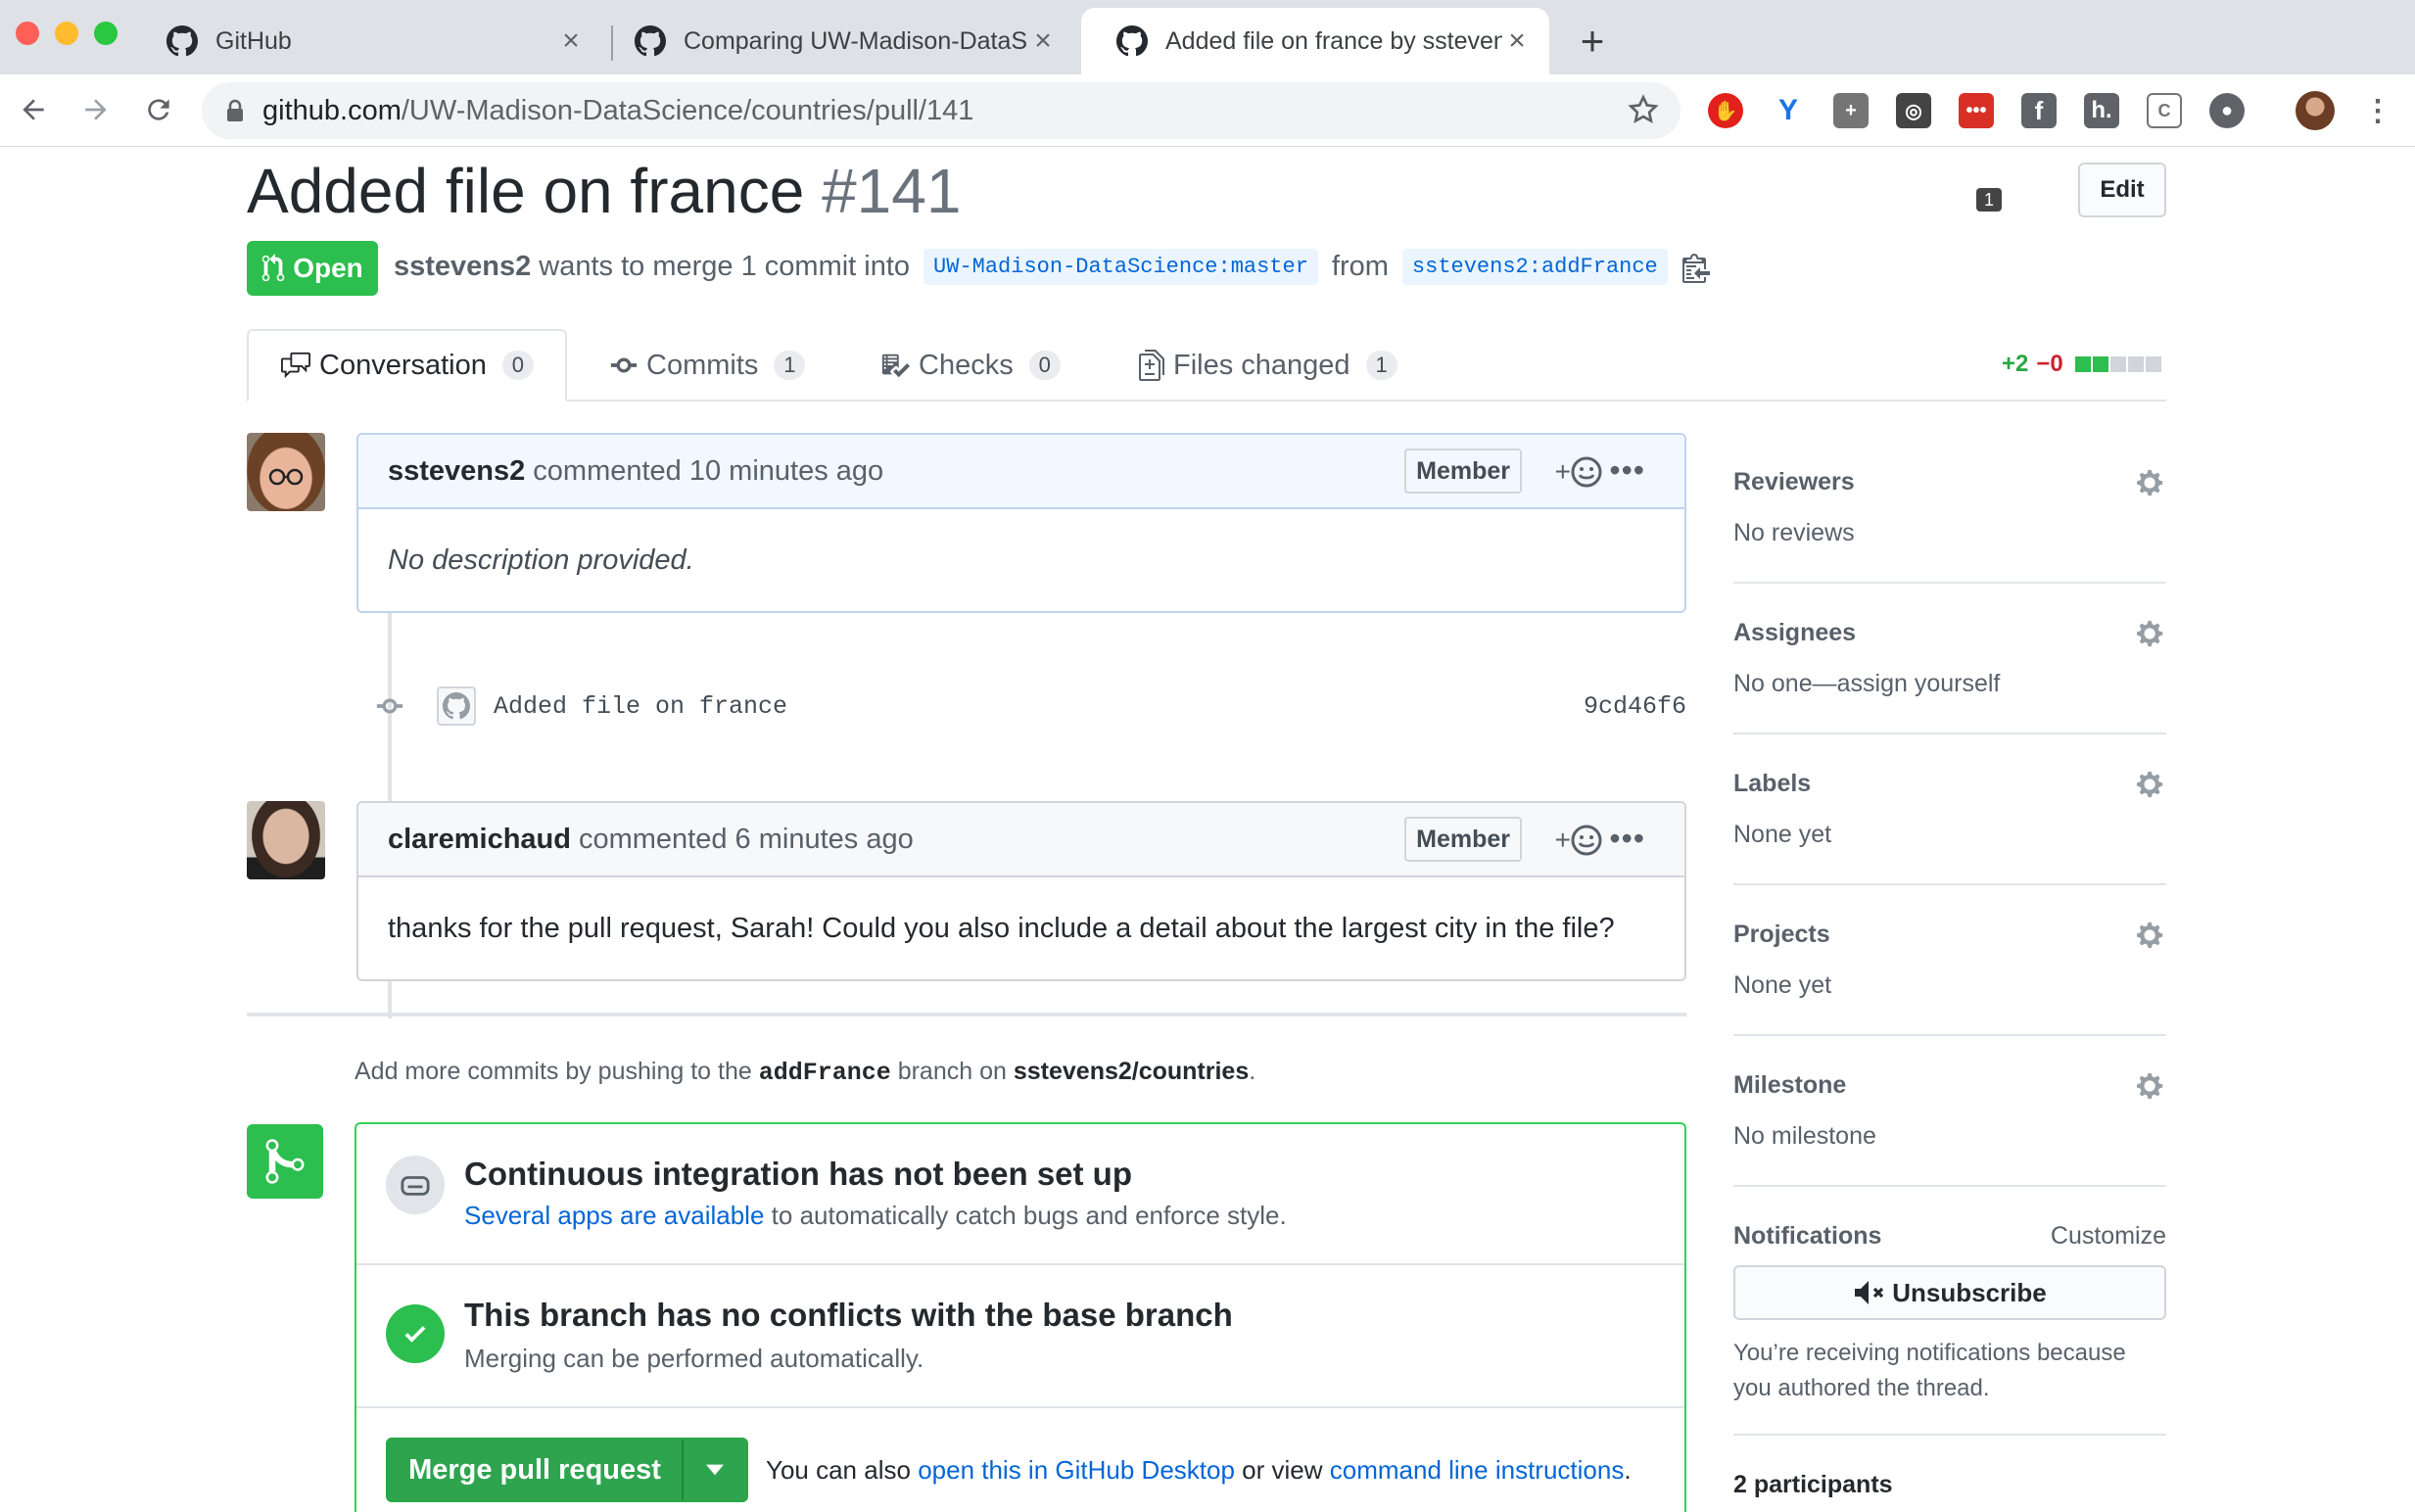  I want to click on head-branch: sstevens2:addFrance, so click(1534, 267).